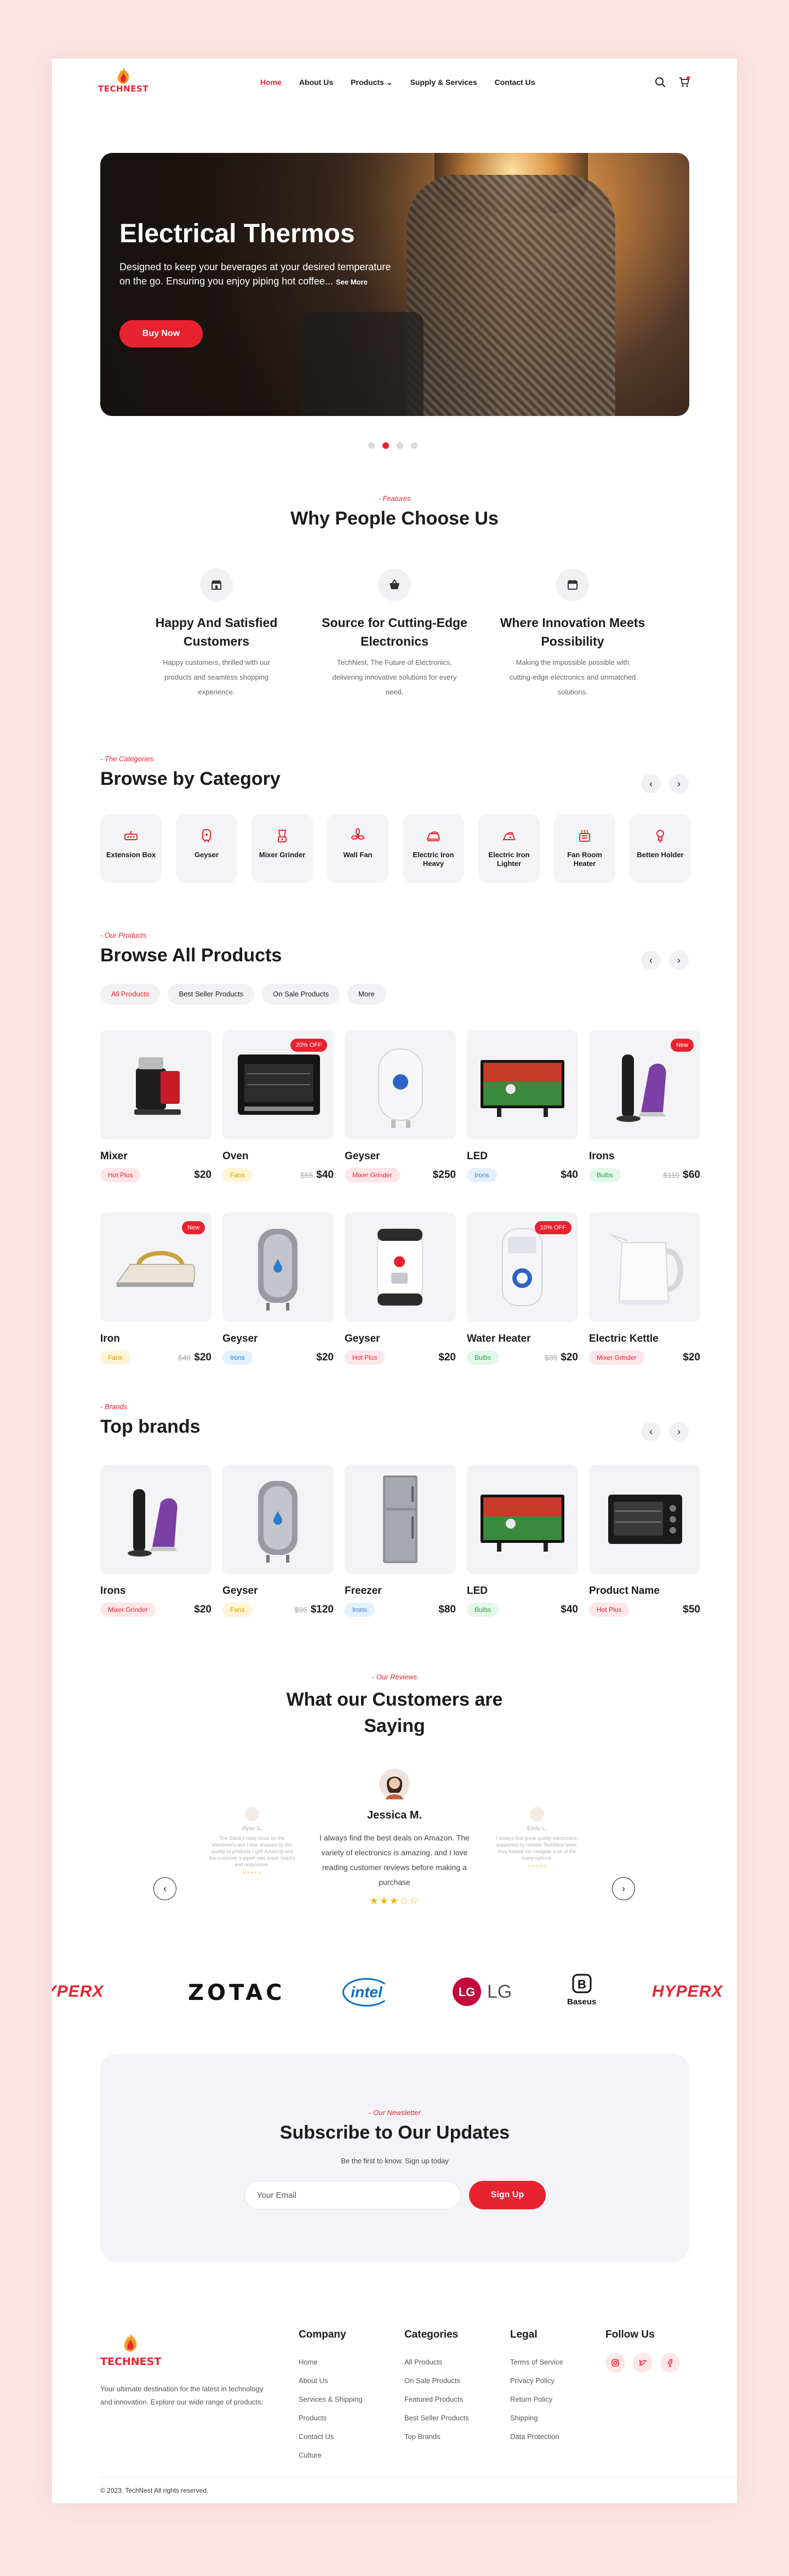  I want to click on product-card: Irons Mixer Grinder $20, so click(156, 1540).